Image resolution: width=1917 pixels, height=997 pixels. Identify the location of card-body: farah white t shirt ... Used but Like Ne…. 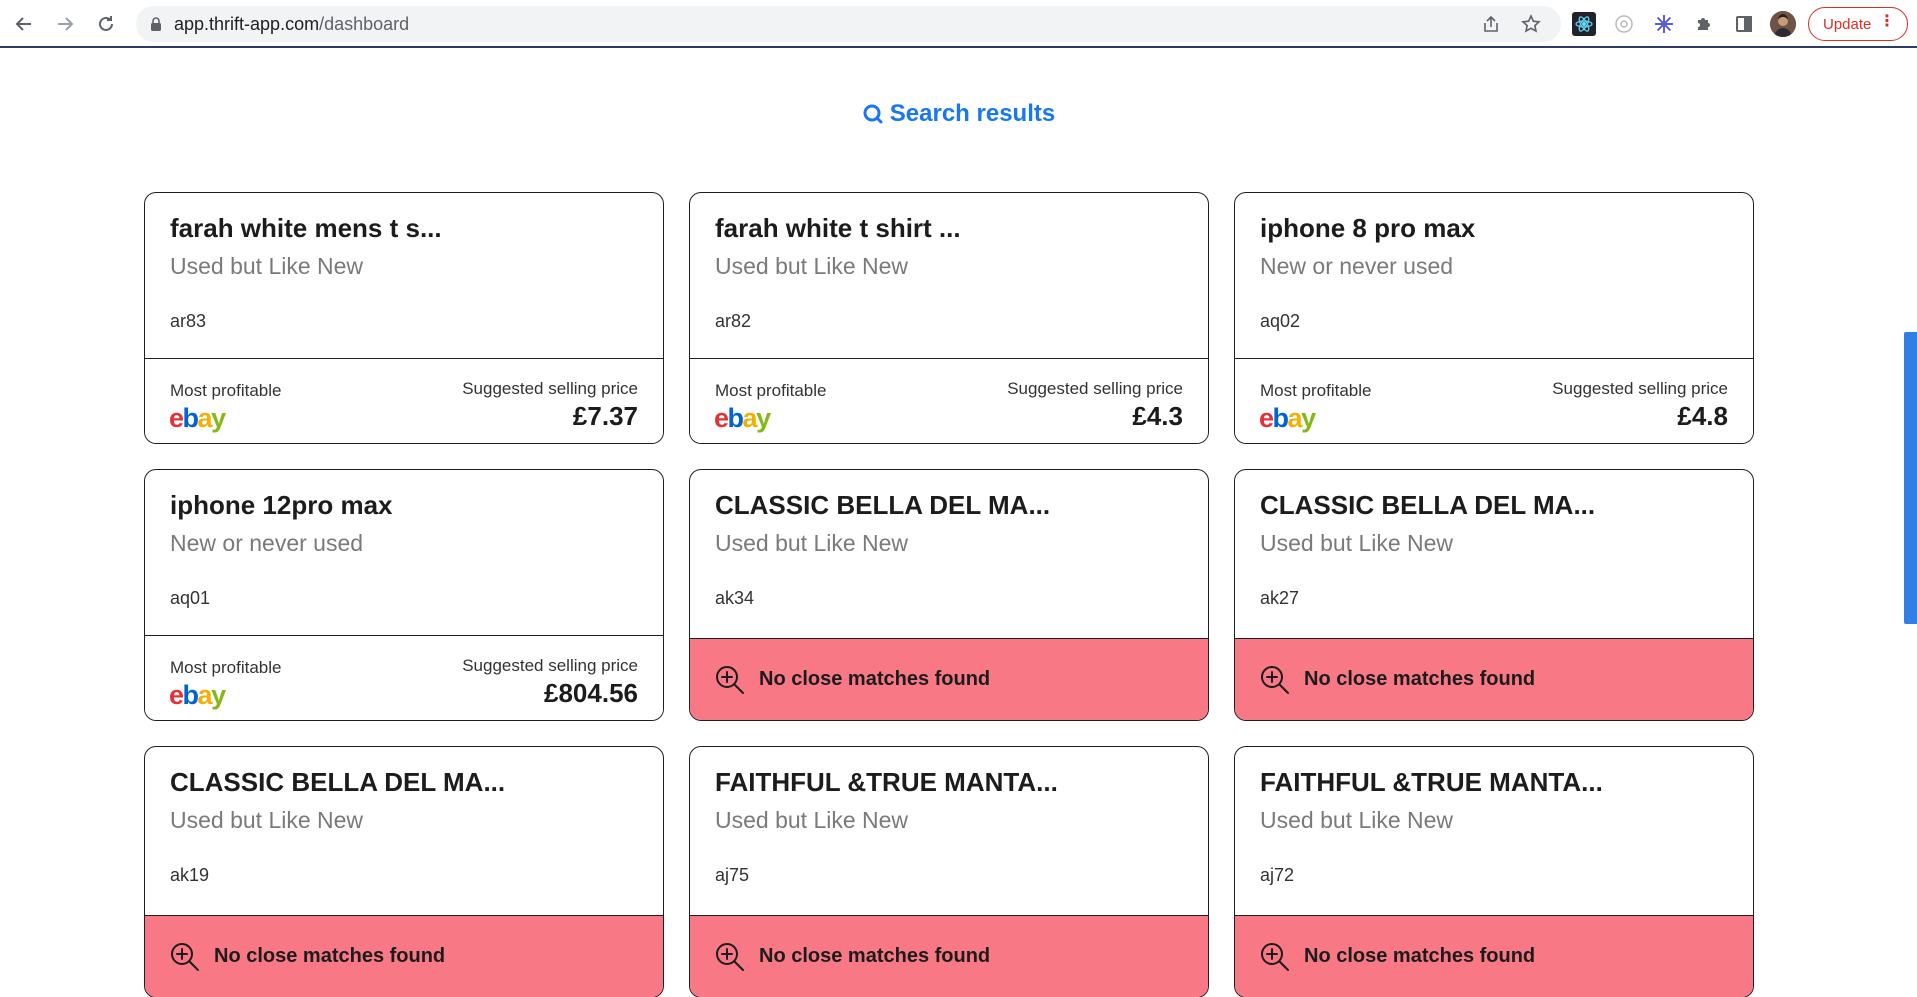
(949, 275).